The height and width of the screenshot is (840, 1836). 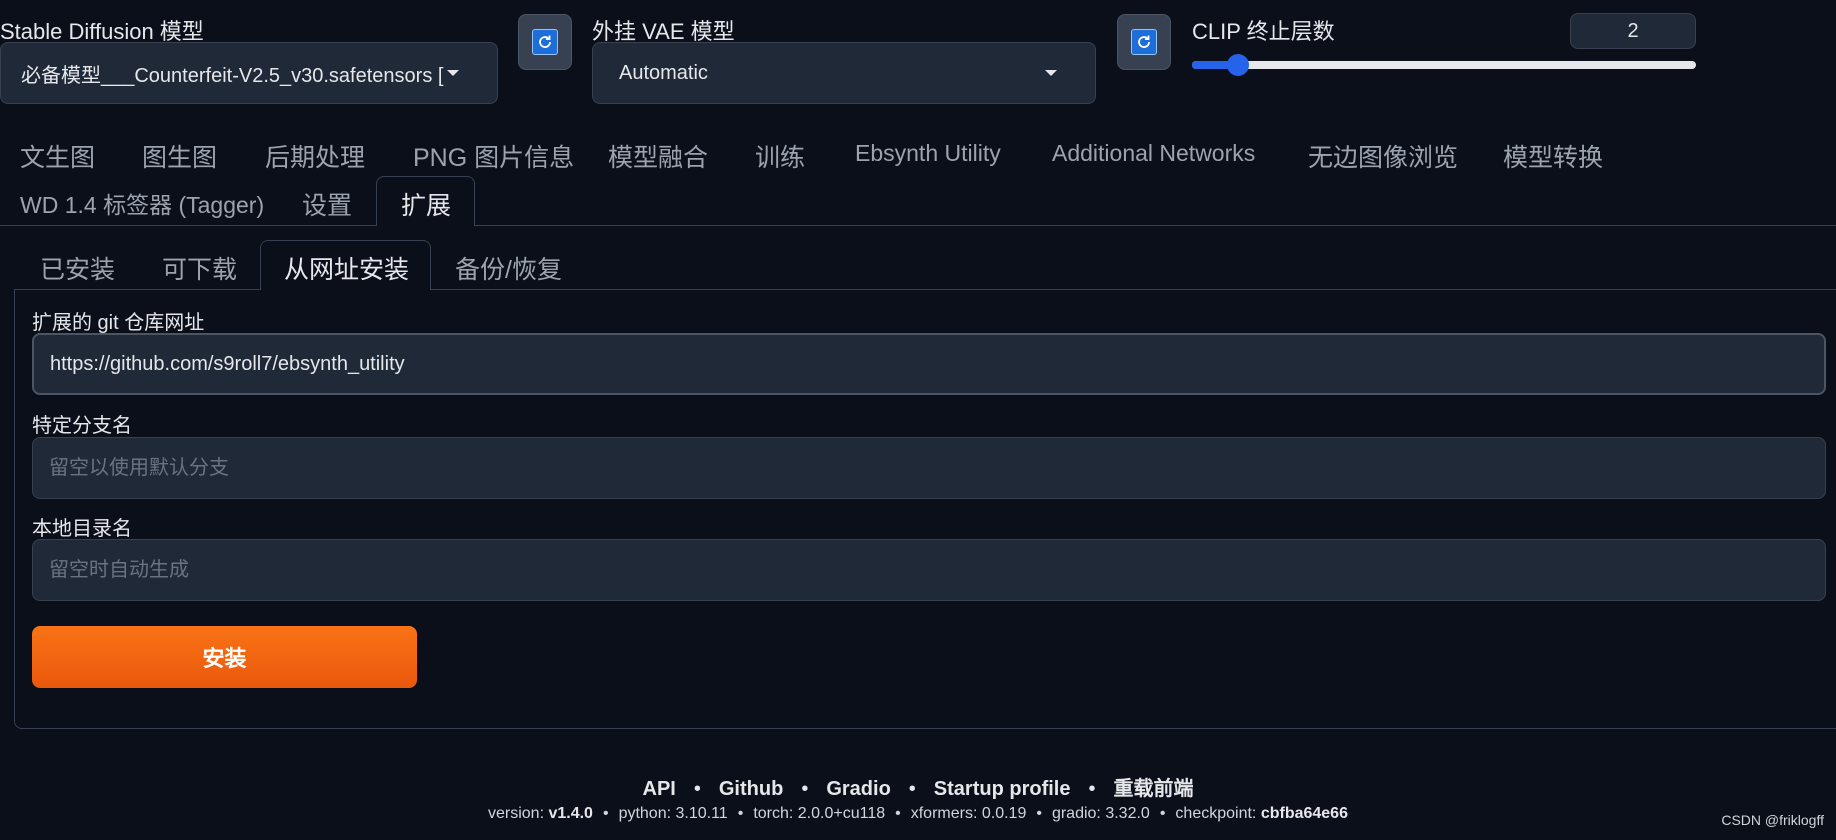 I want to click on startup-profile-link: Startup profile, so click(x=1002, y=789).